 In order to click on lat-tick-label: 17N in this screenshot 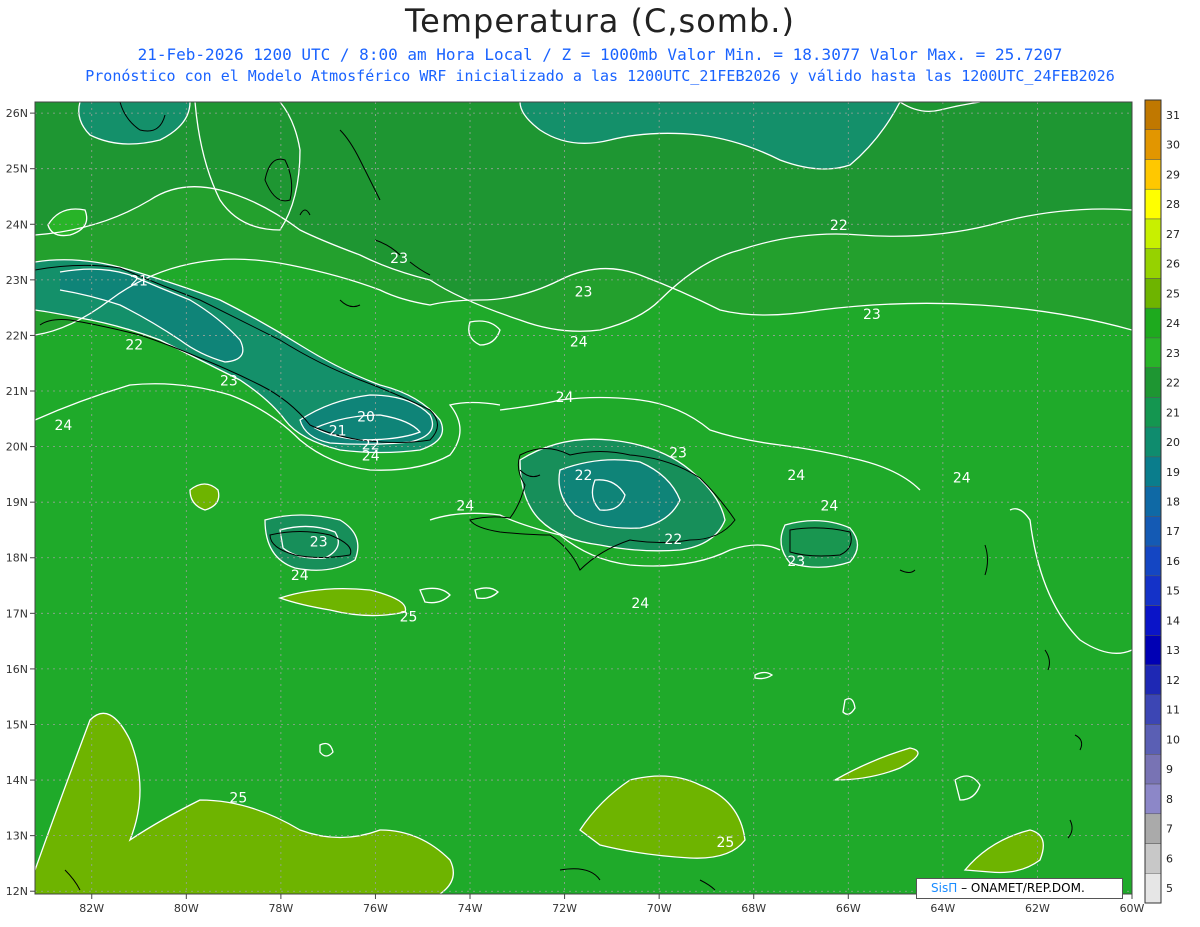, I will do `click(17, 613)`.